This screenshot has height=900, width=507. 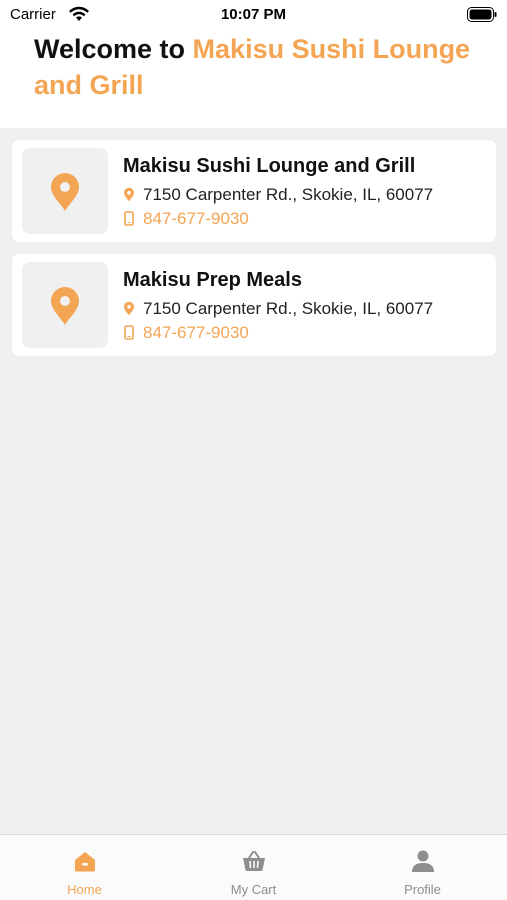 I want to click on welcome-prefix: Welcome to, so click(x=113, y=49).